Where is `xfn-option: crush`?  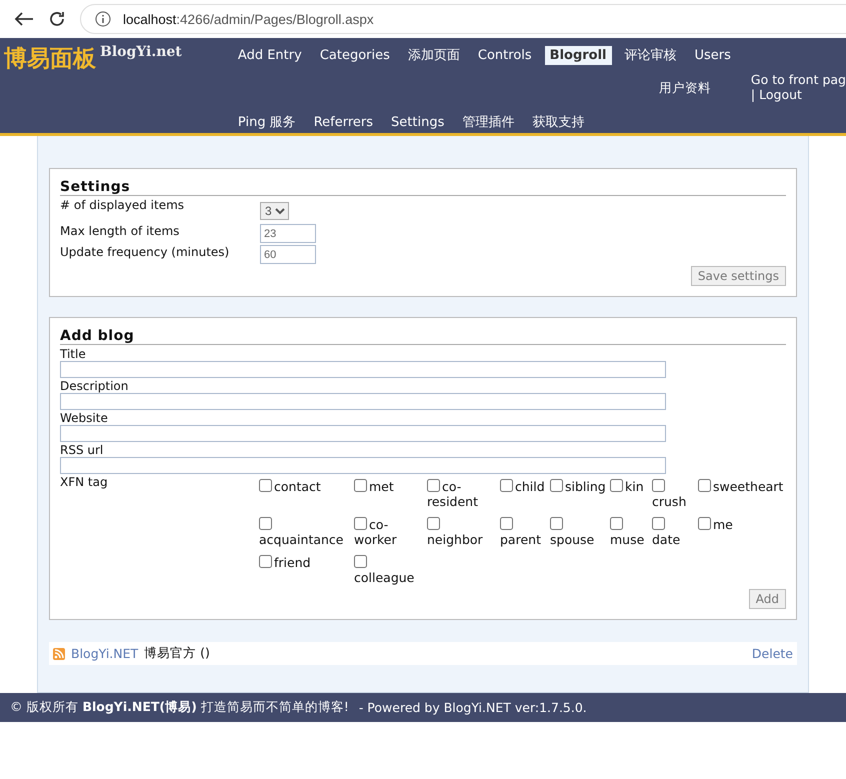 xfn-option: crush is located at coordinates (673, 494).